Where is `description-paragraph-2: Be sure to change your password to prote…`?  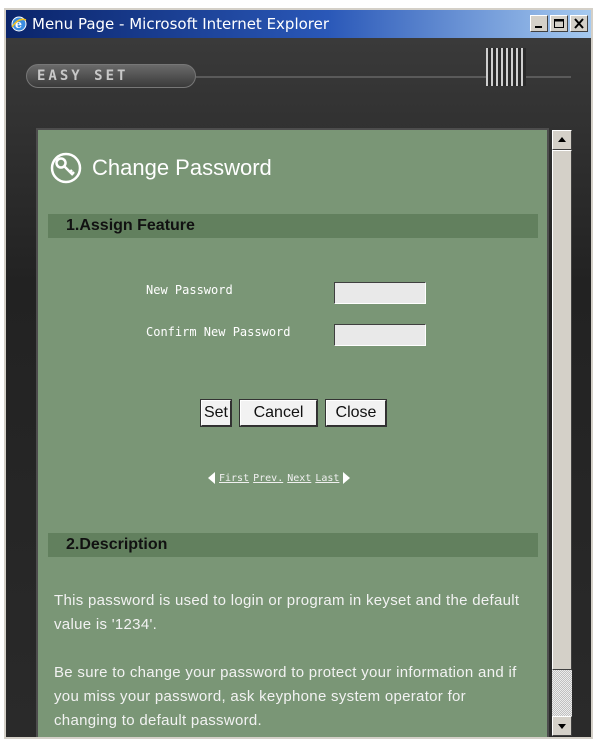
description-paragraph-2: Be sure to change your password to prote… is located at coordinates (285, 696).